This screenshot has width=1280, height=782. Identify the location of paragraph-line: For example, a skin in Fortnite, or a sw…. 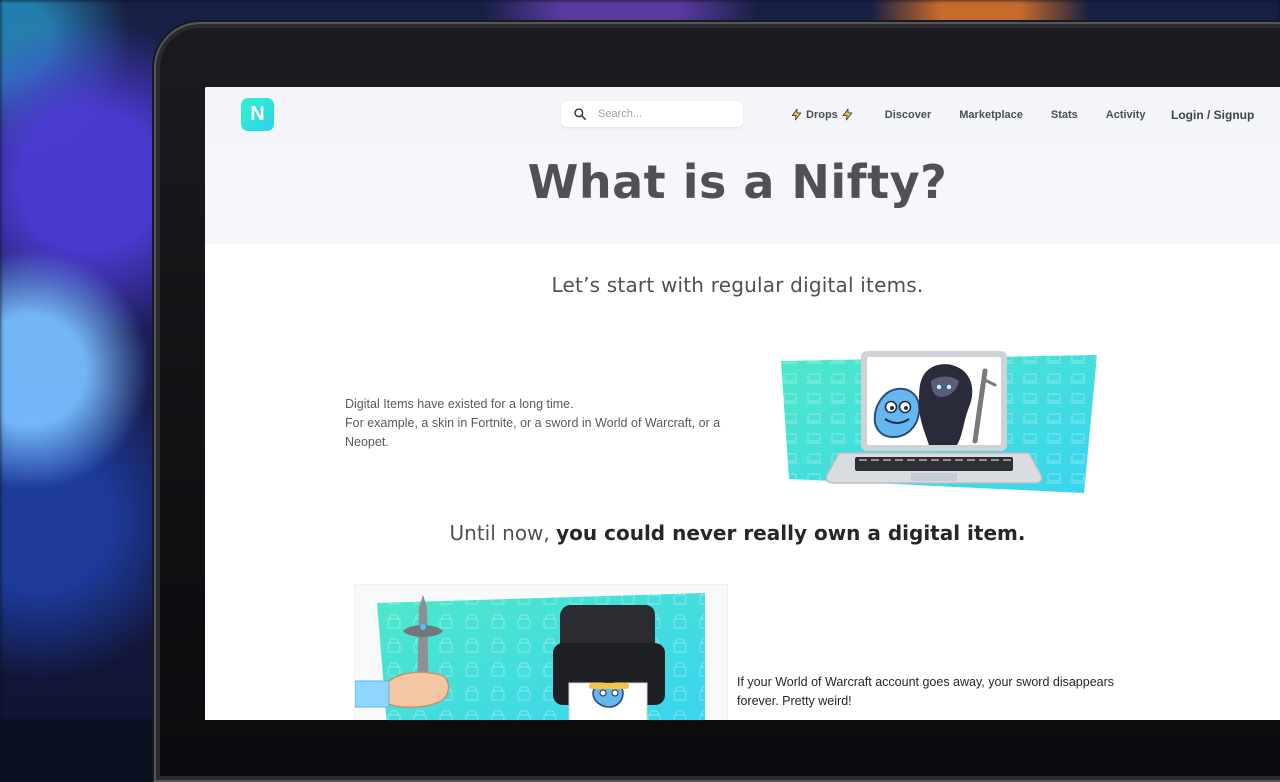
(533, 432).